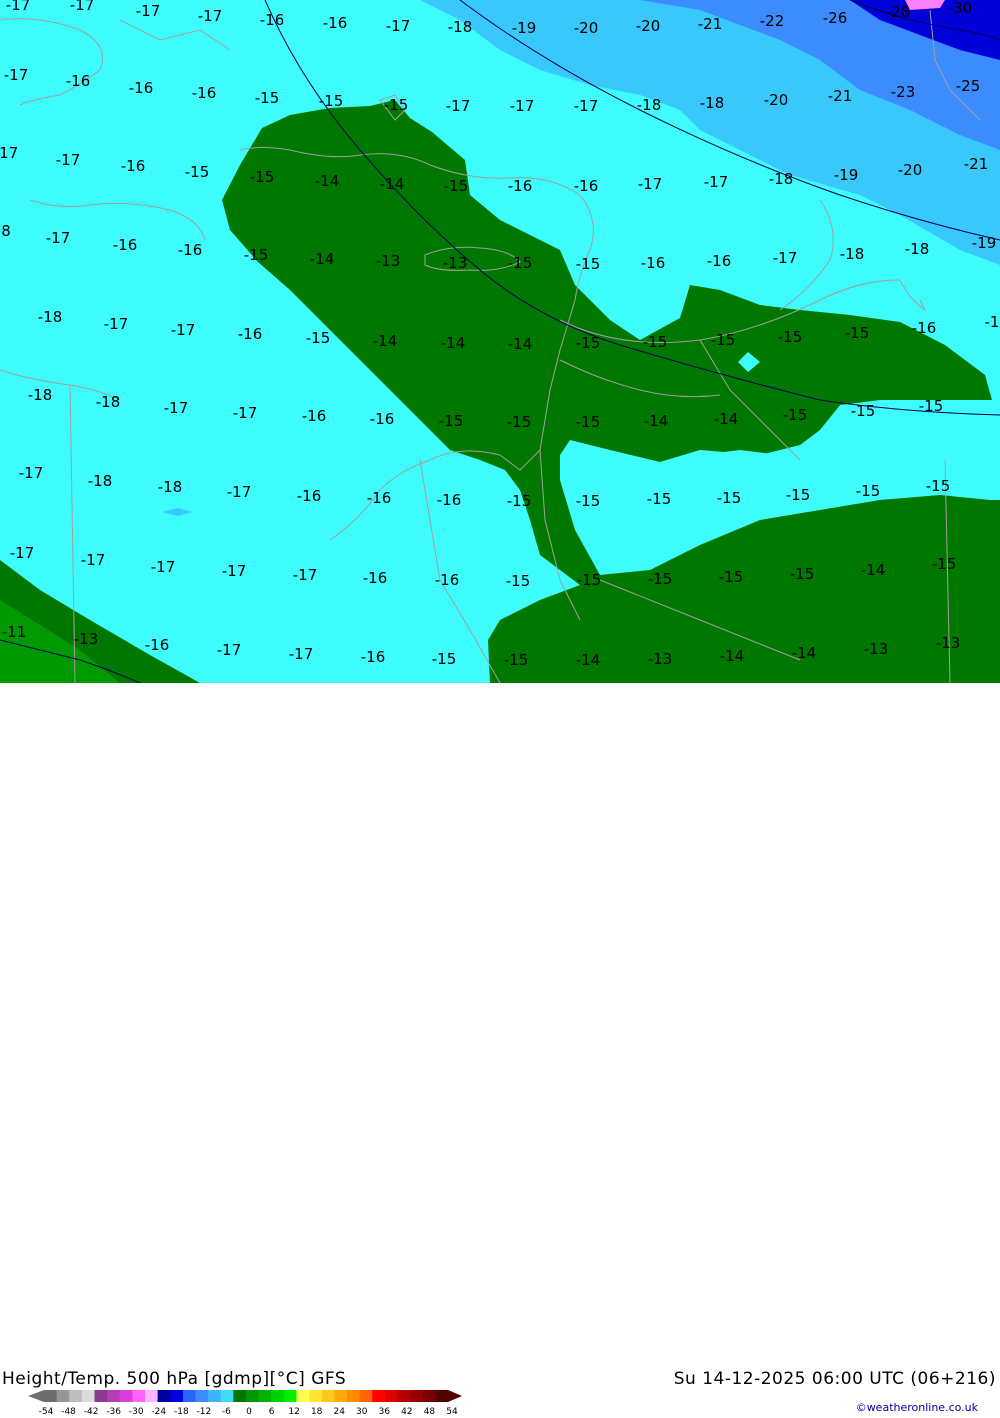 This screenshot has height=1418, width=1000. I want to click on colorbar-tick-label: -6, so click(226, 1412).